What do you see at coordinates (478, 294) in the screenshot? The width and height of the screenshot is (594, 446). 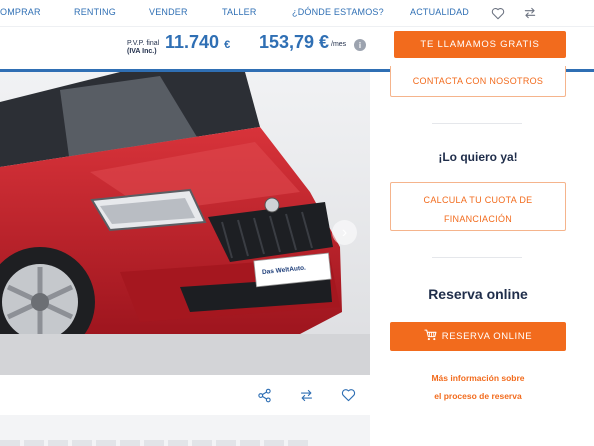 I see `reserve-heading: Reserva online` at bounding box center [478, 294].